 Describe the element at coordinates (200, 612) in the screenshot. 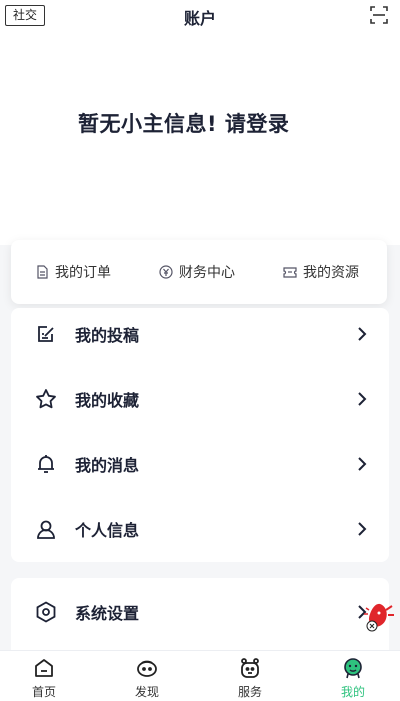

I see `menu-item-settings: 系统设置` at that location.